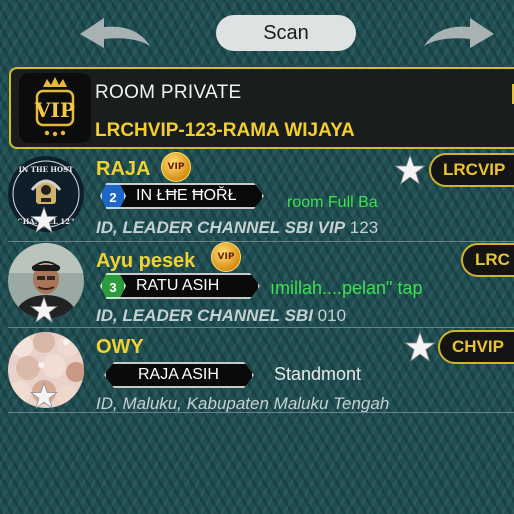 The image size is (514, 514). Describe the element at coordinates (123, 169) in the screenshot. I see `user-name: RAJA` at that location.